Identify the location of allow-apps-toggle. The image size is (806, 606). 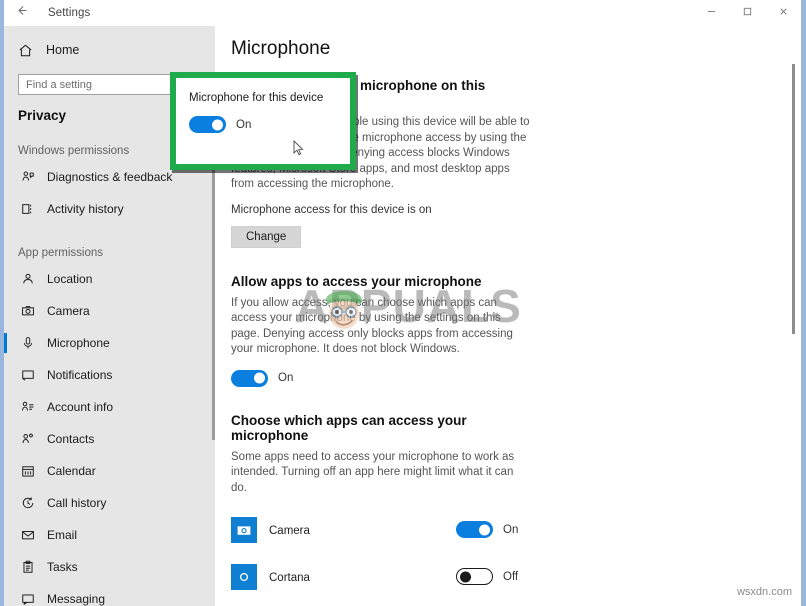
(249, 378).